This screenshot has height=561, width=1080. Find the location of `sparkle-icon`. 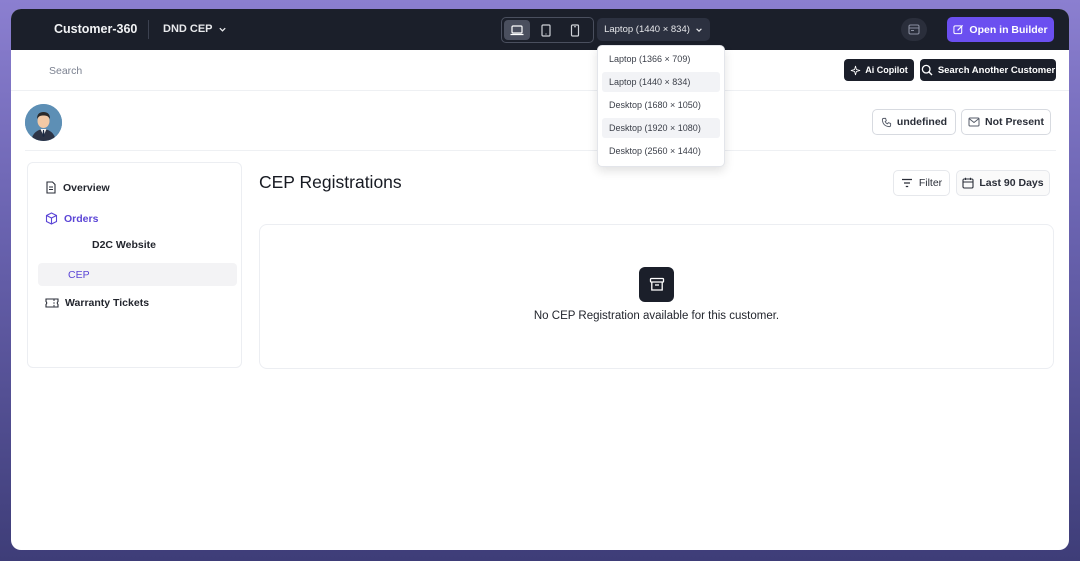

sparkle-icon is located at coordinates (855, 70).